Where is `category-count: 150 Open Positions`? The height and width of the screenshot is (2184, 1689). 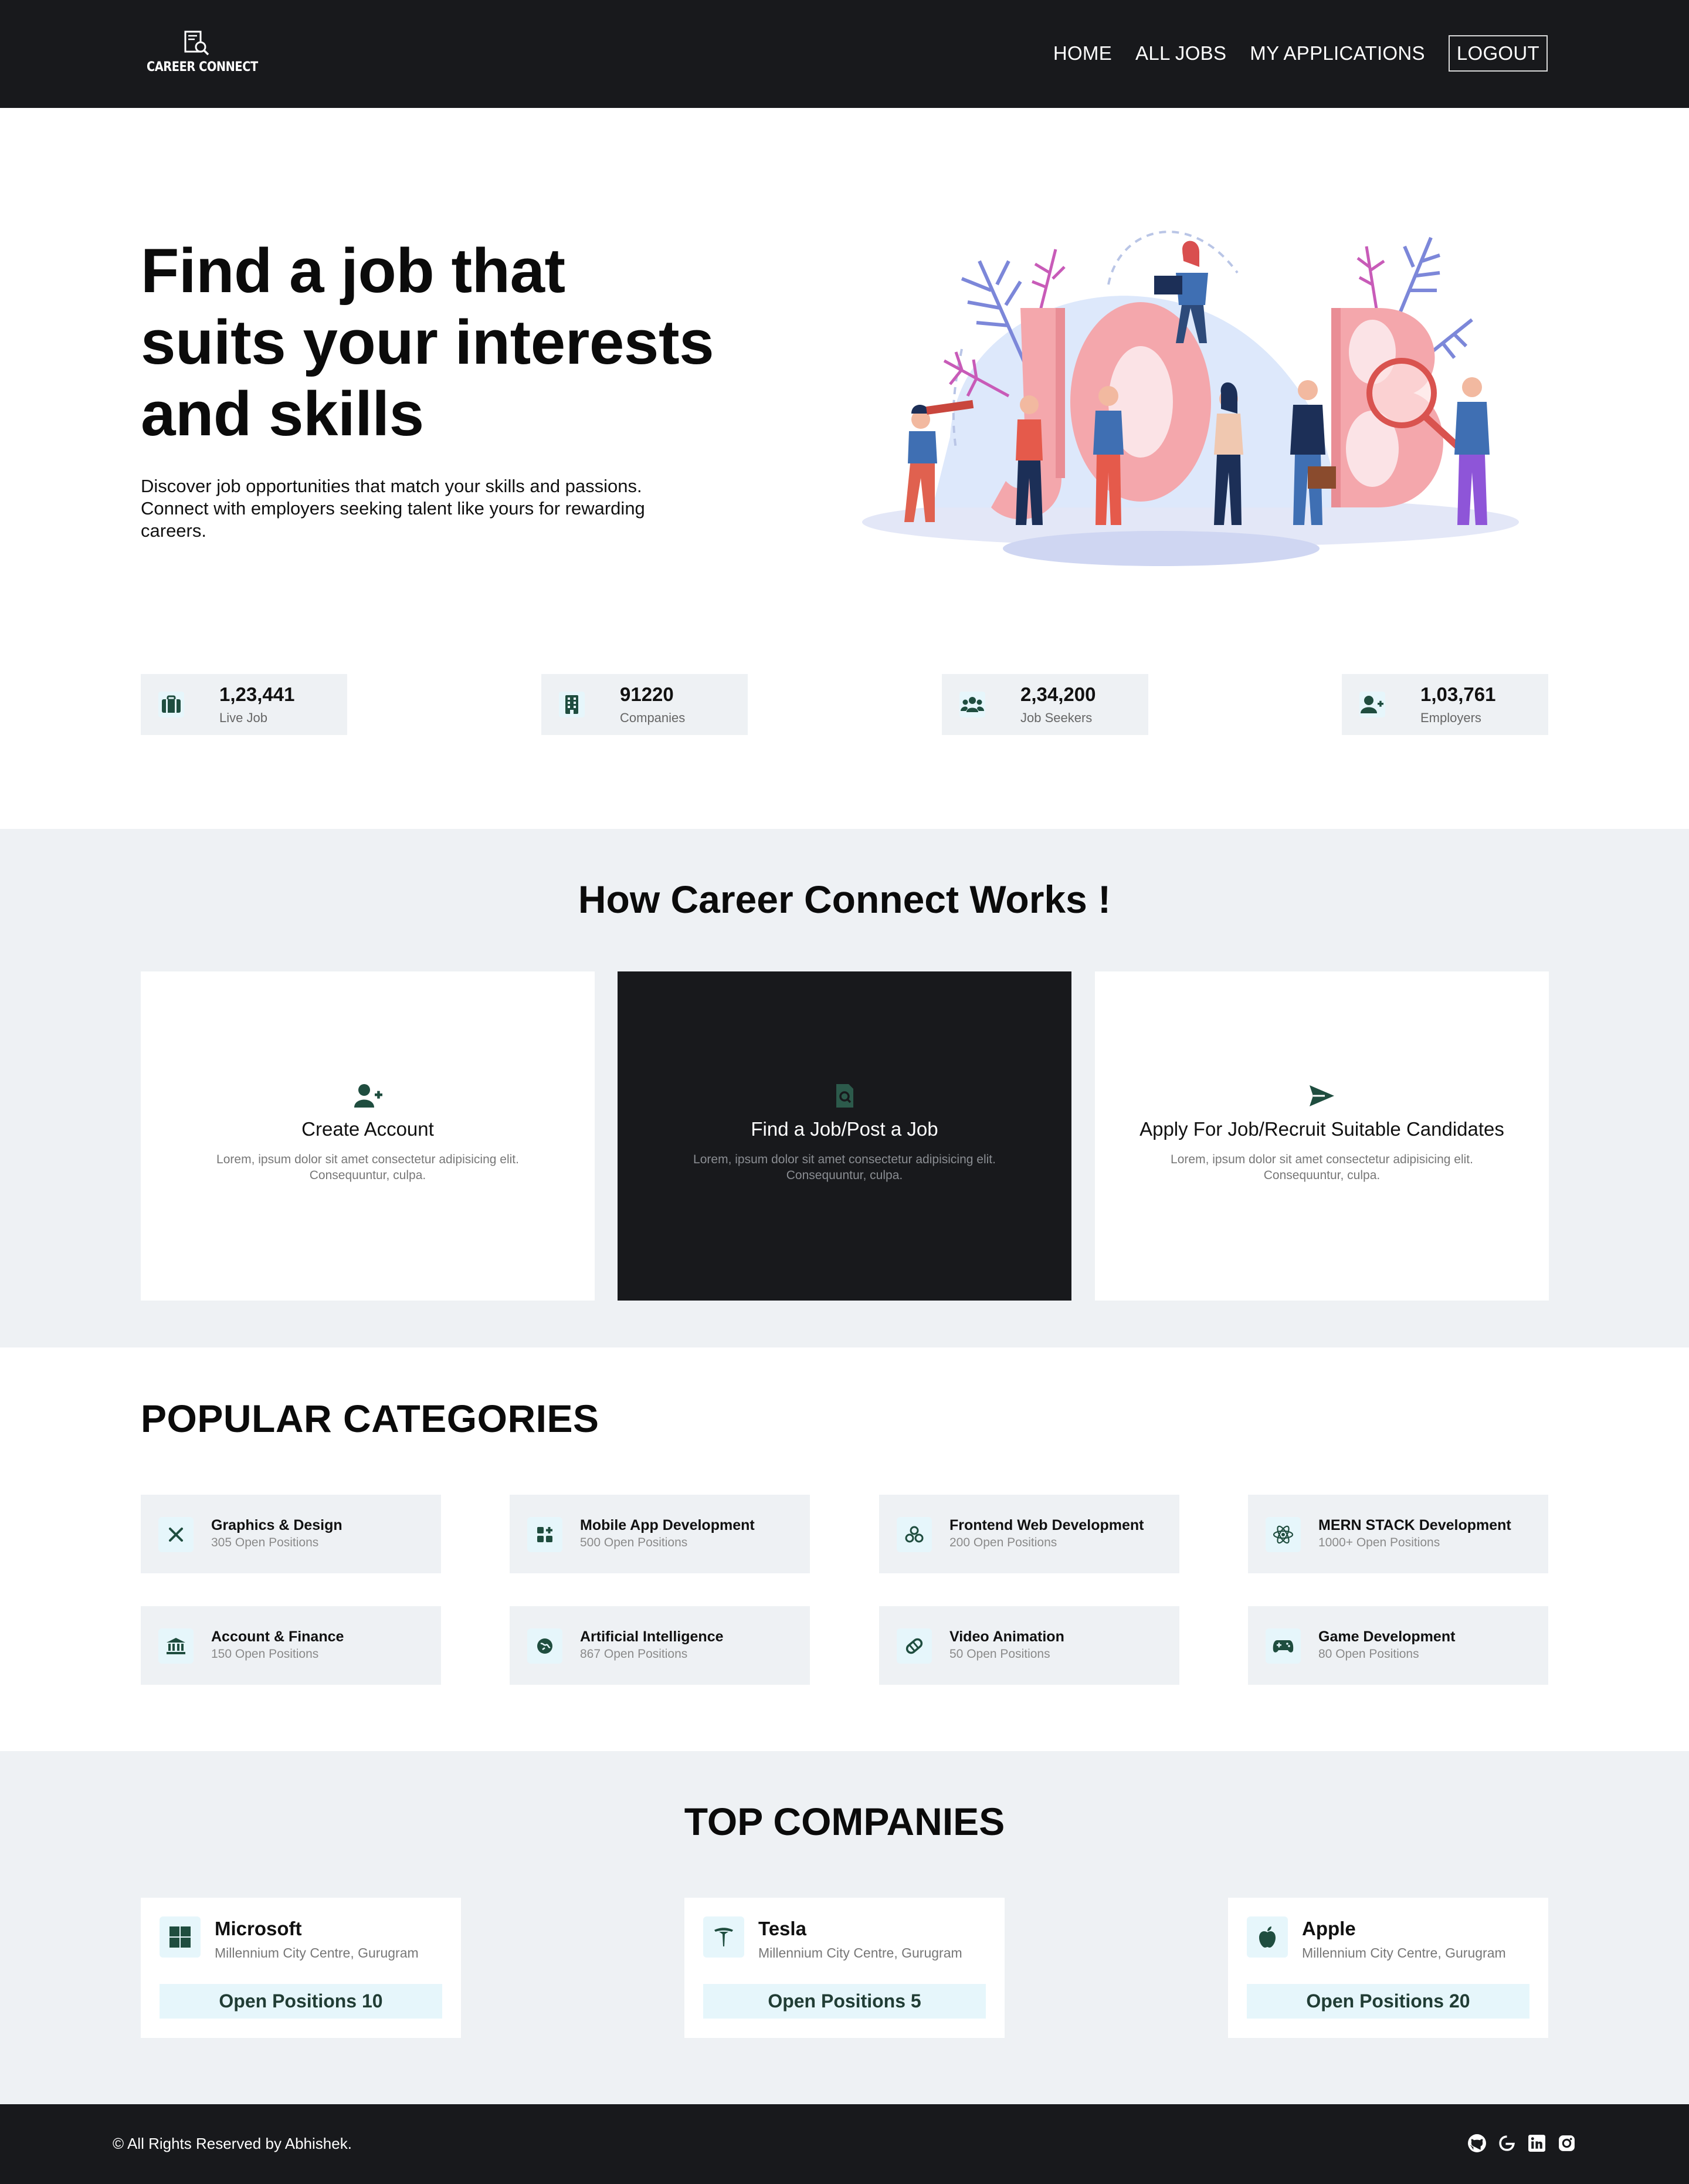
category-count: 150 Open Positions is located at coordinates (265, 1654).